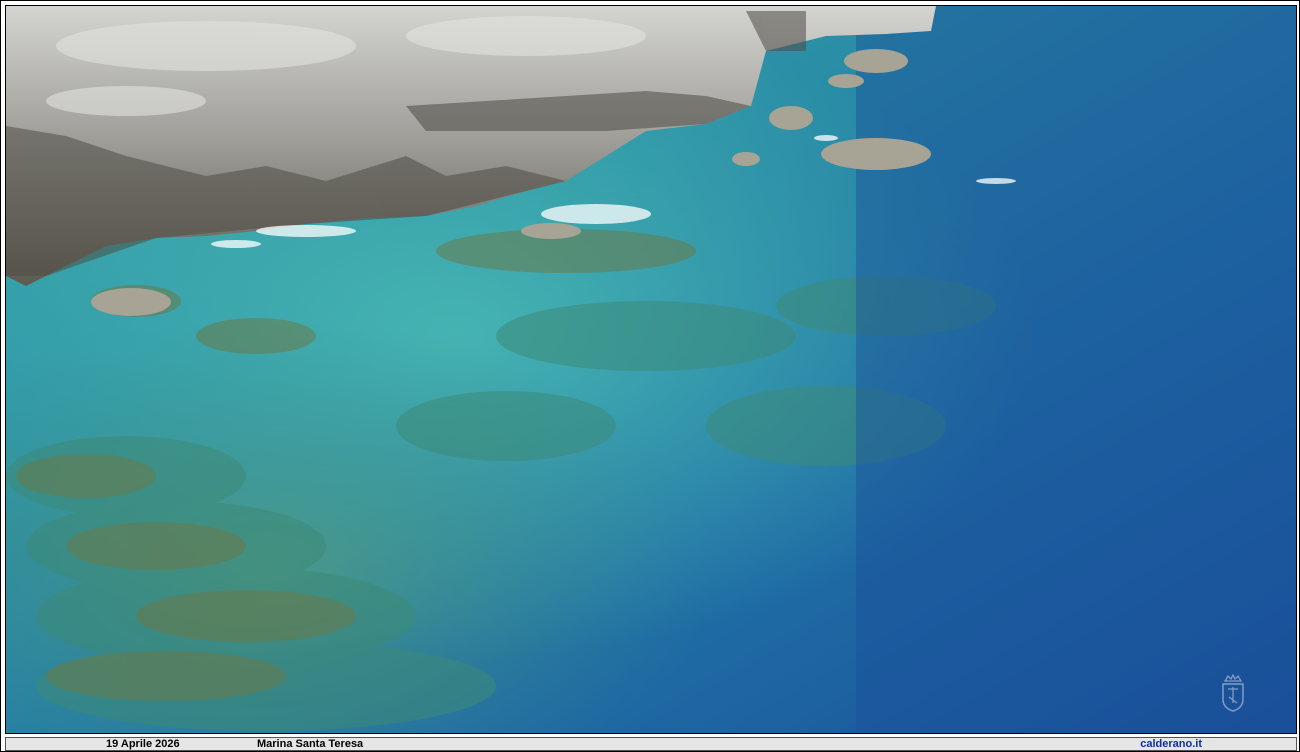  Describe the element at coordinates (310, 744) in the screenshot. I see `caption-place: Marina Santa Teresa` at that location.